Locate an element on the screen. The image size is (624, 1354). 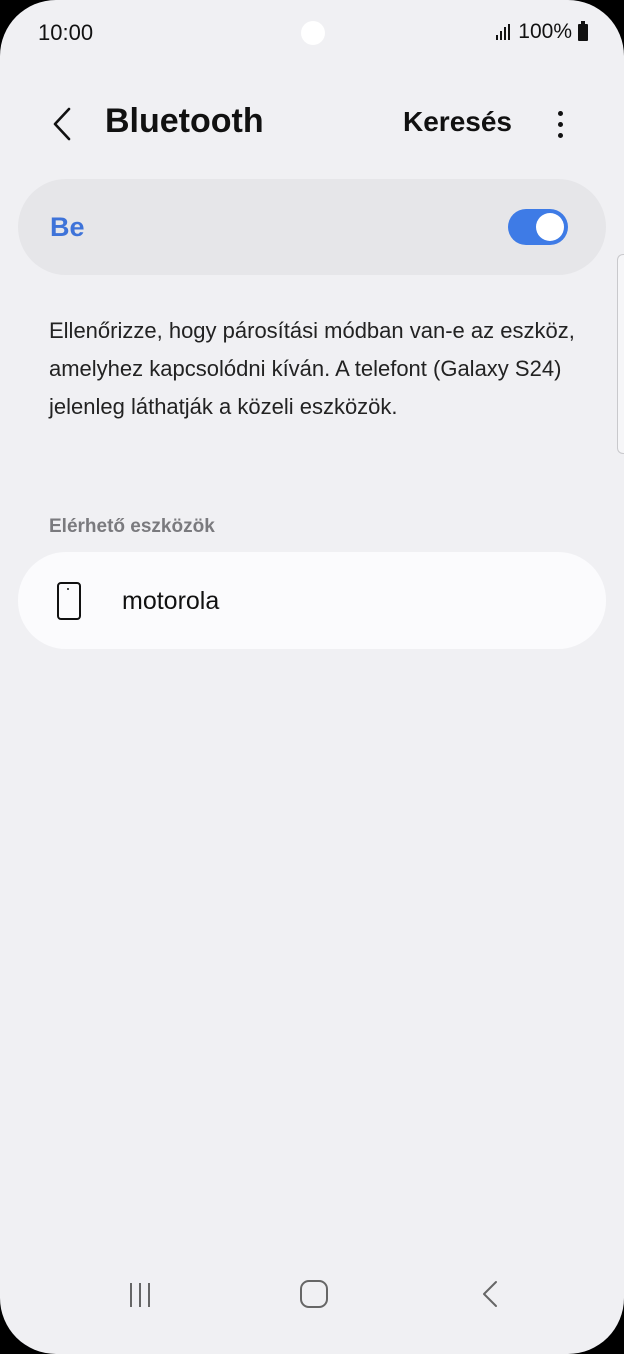
switch-knob is located at coordinates (550, 227).